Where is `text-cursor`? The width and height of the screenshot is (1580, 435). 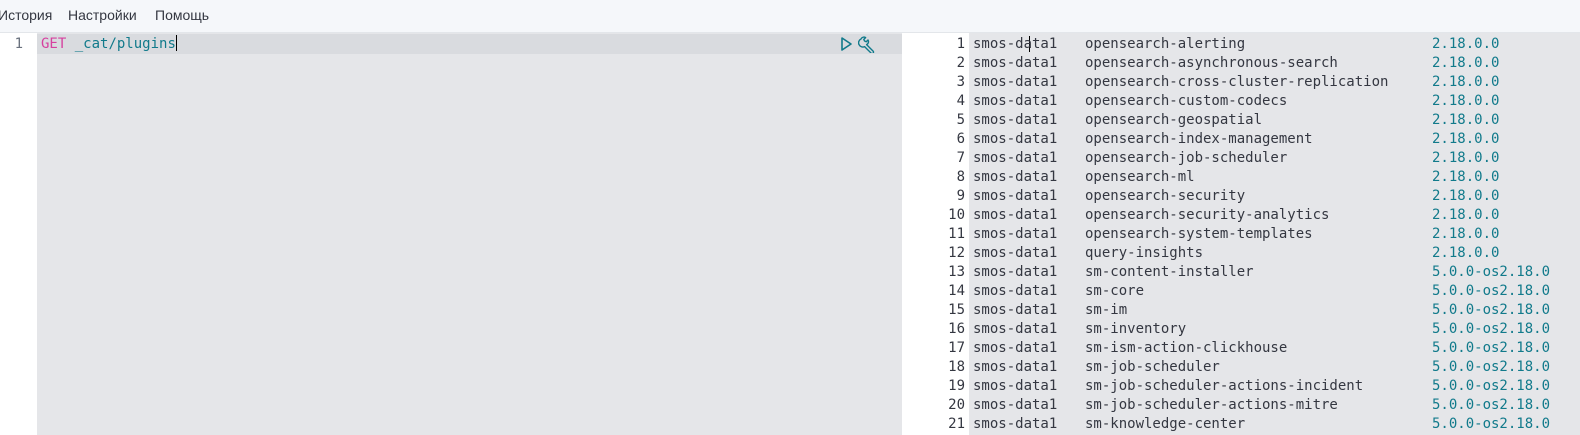 text-cursor is located at coordinates (176, 43).